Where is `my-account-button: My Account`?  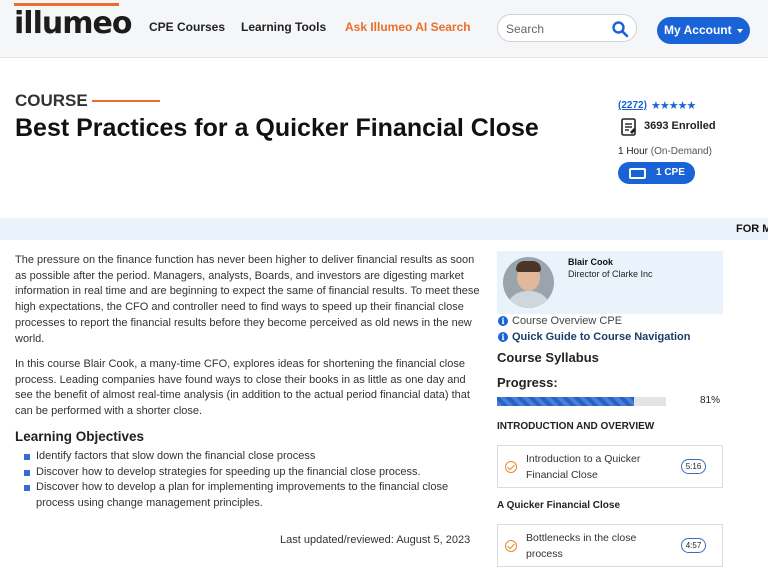
my-account-button: My Account is located at coordinates (703, 30).